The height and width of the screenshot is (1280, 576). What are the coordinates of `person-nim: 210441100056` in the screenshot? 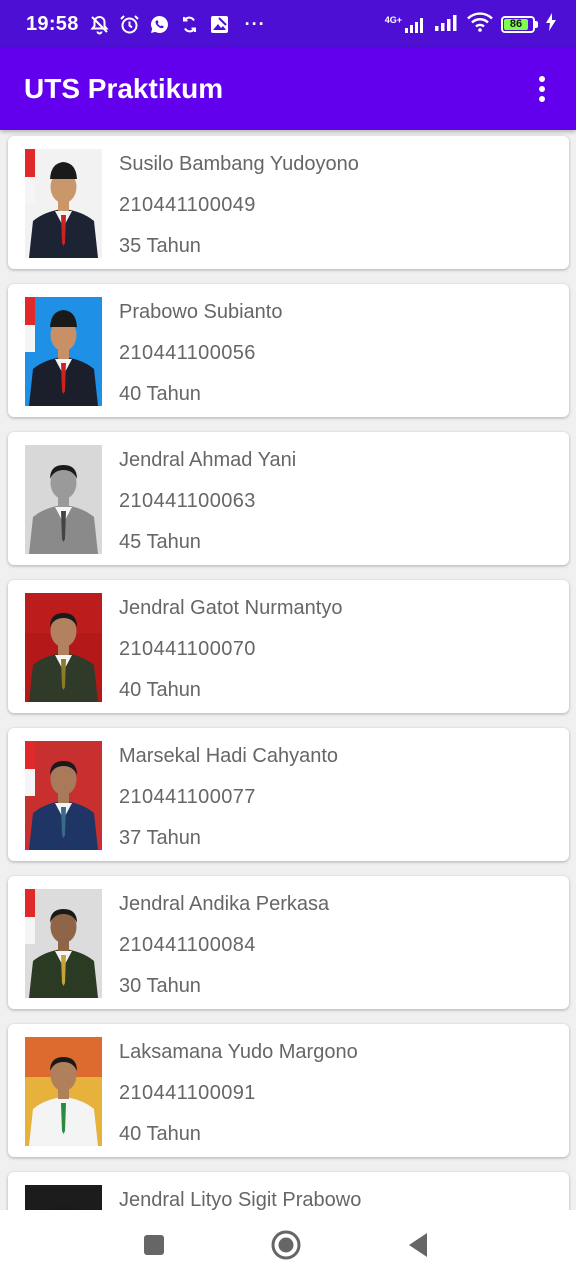 It's located at (187, 353).